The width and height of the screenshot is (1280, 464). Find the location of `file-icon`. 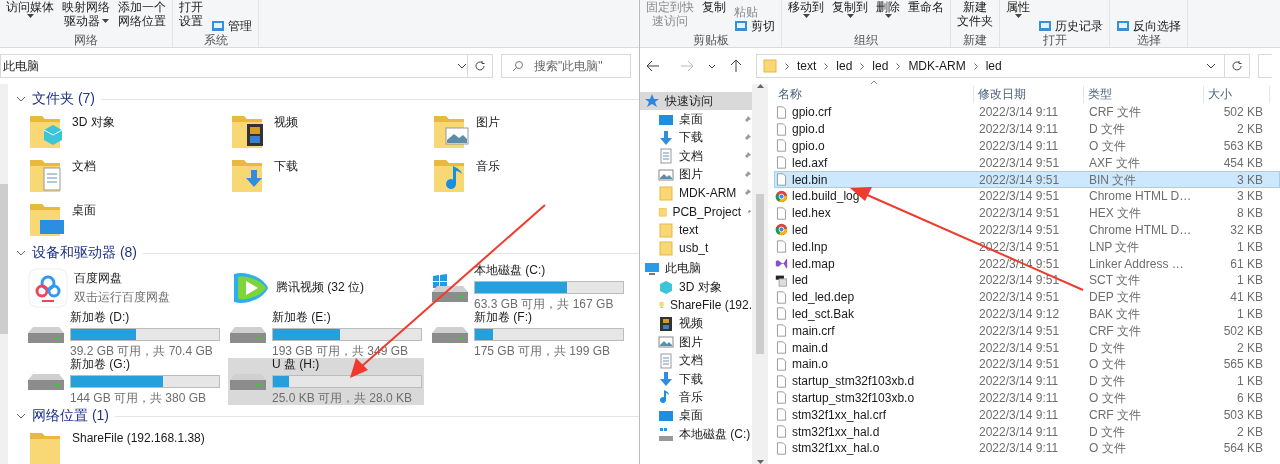

file-icon is located at coordinates (781, 112).